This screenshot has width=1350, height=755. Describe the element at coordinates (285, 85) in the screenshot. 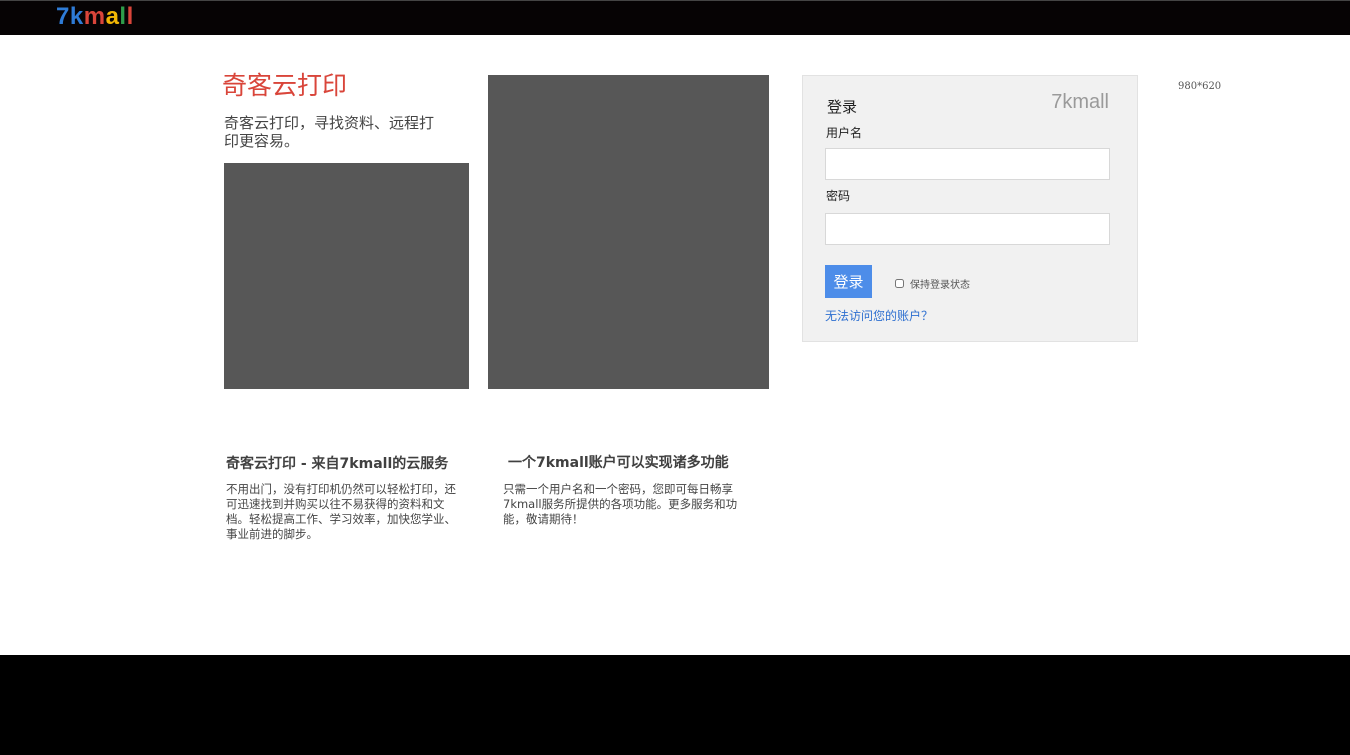

I see `page-title: 奇客云打印` at that location.